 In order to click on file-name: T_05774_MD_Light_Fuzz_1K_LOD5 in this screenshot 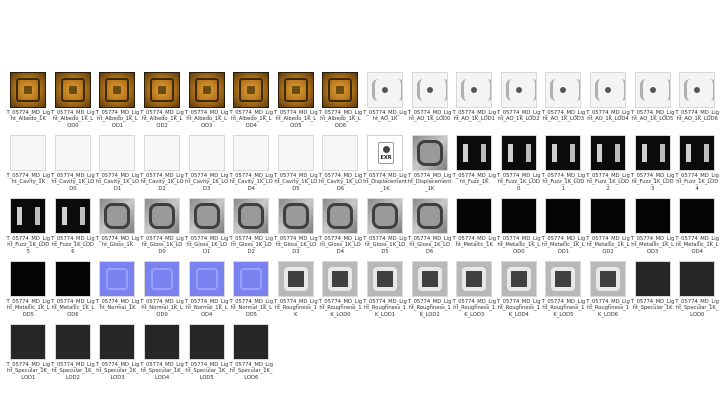, I will do `click(28, 245)`.